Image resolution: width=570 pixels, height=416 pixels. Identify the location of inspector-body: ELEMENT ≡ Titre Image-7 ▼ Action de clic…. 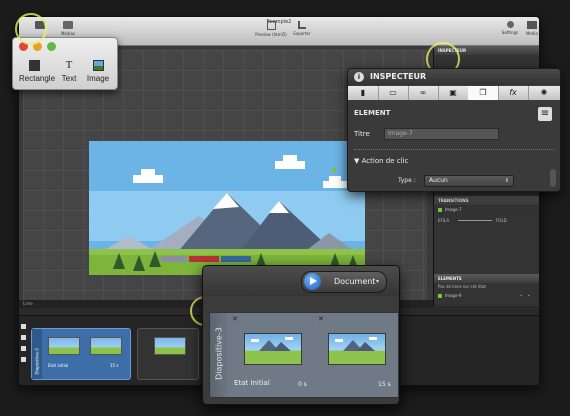
(454, 146).